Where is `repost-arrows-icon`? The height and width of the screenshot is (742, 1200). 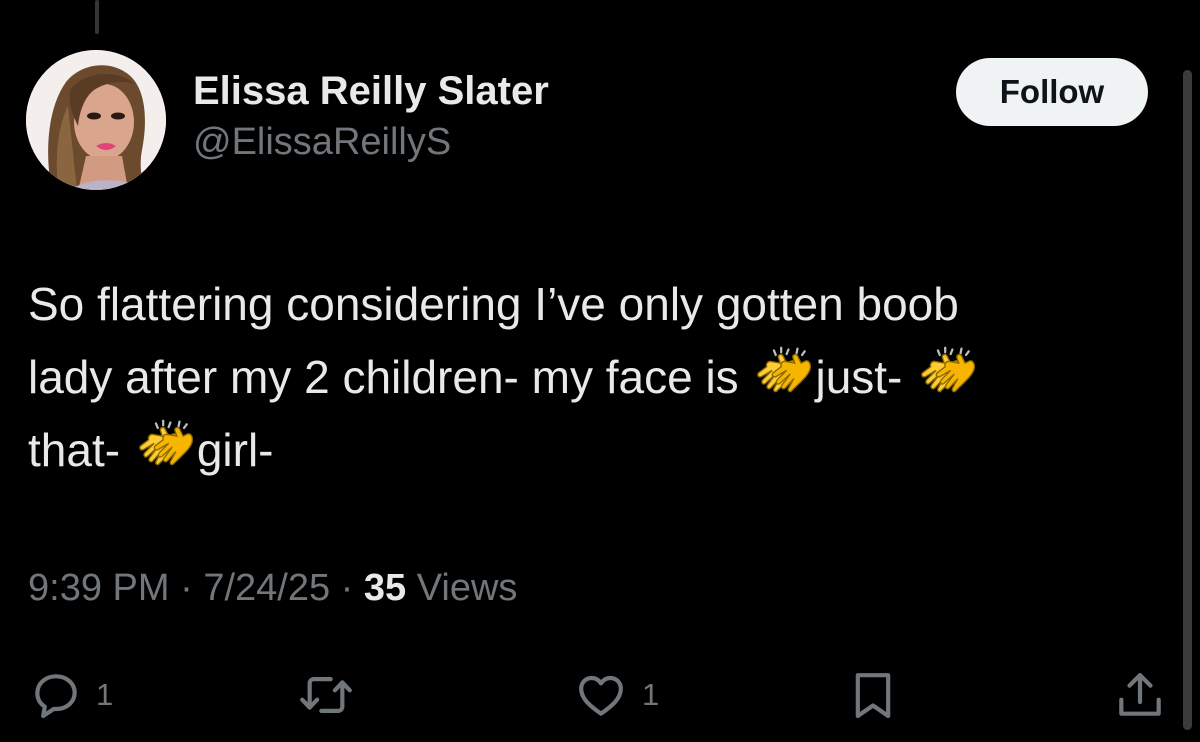
repost-arrows-icon is located at coordinates (326, 695).